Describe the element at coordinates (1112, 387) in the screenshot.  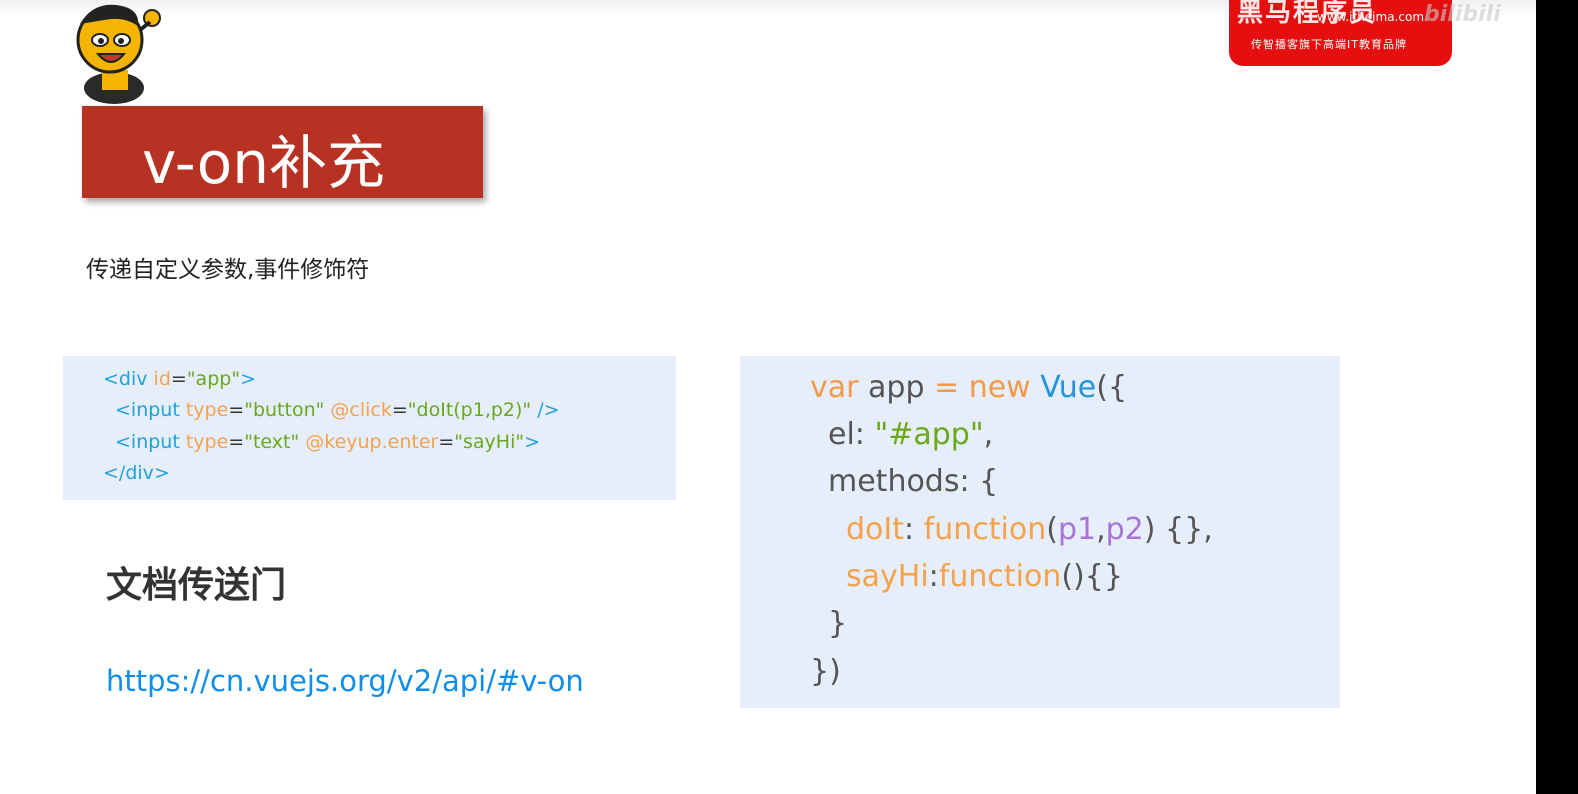
I see `code-token: ({` at that location.